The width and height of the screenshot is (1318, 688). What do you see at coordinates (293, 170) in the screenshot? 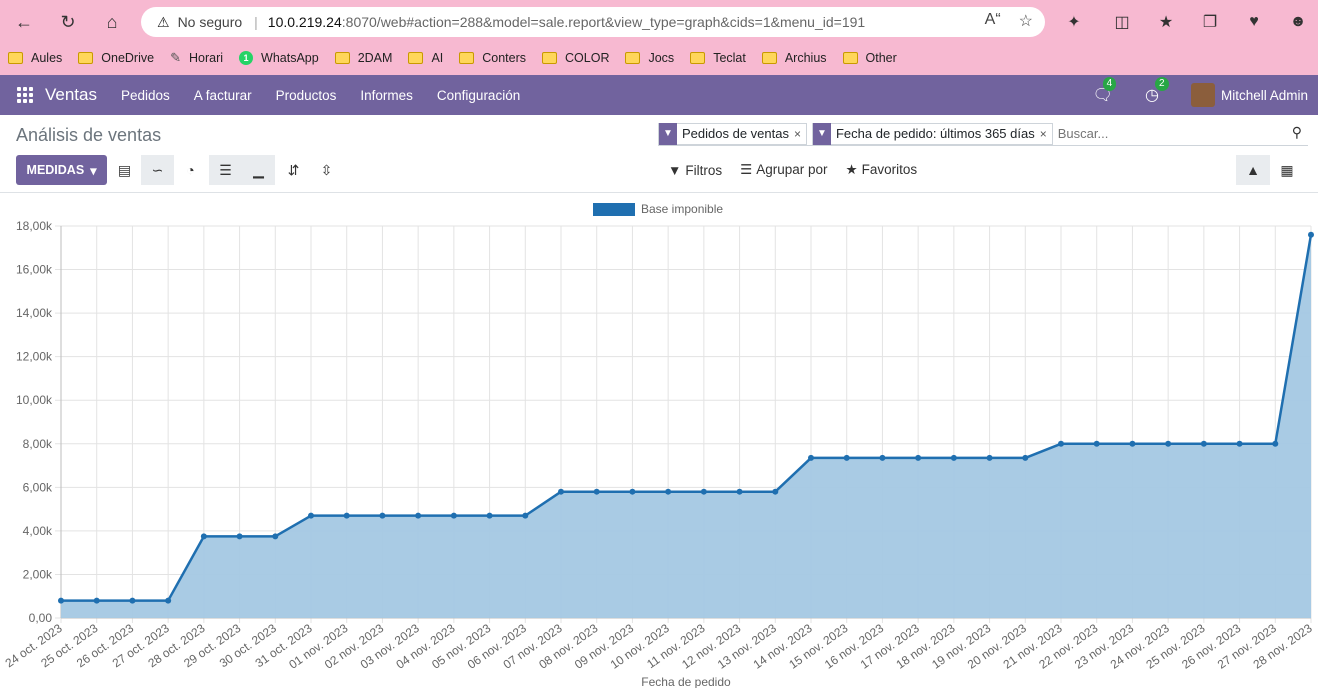
I see `sort-descending-icon: ⇵` at bounding box center [293, 170].